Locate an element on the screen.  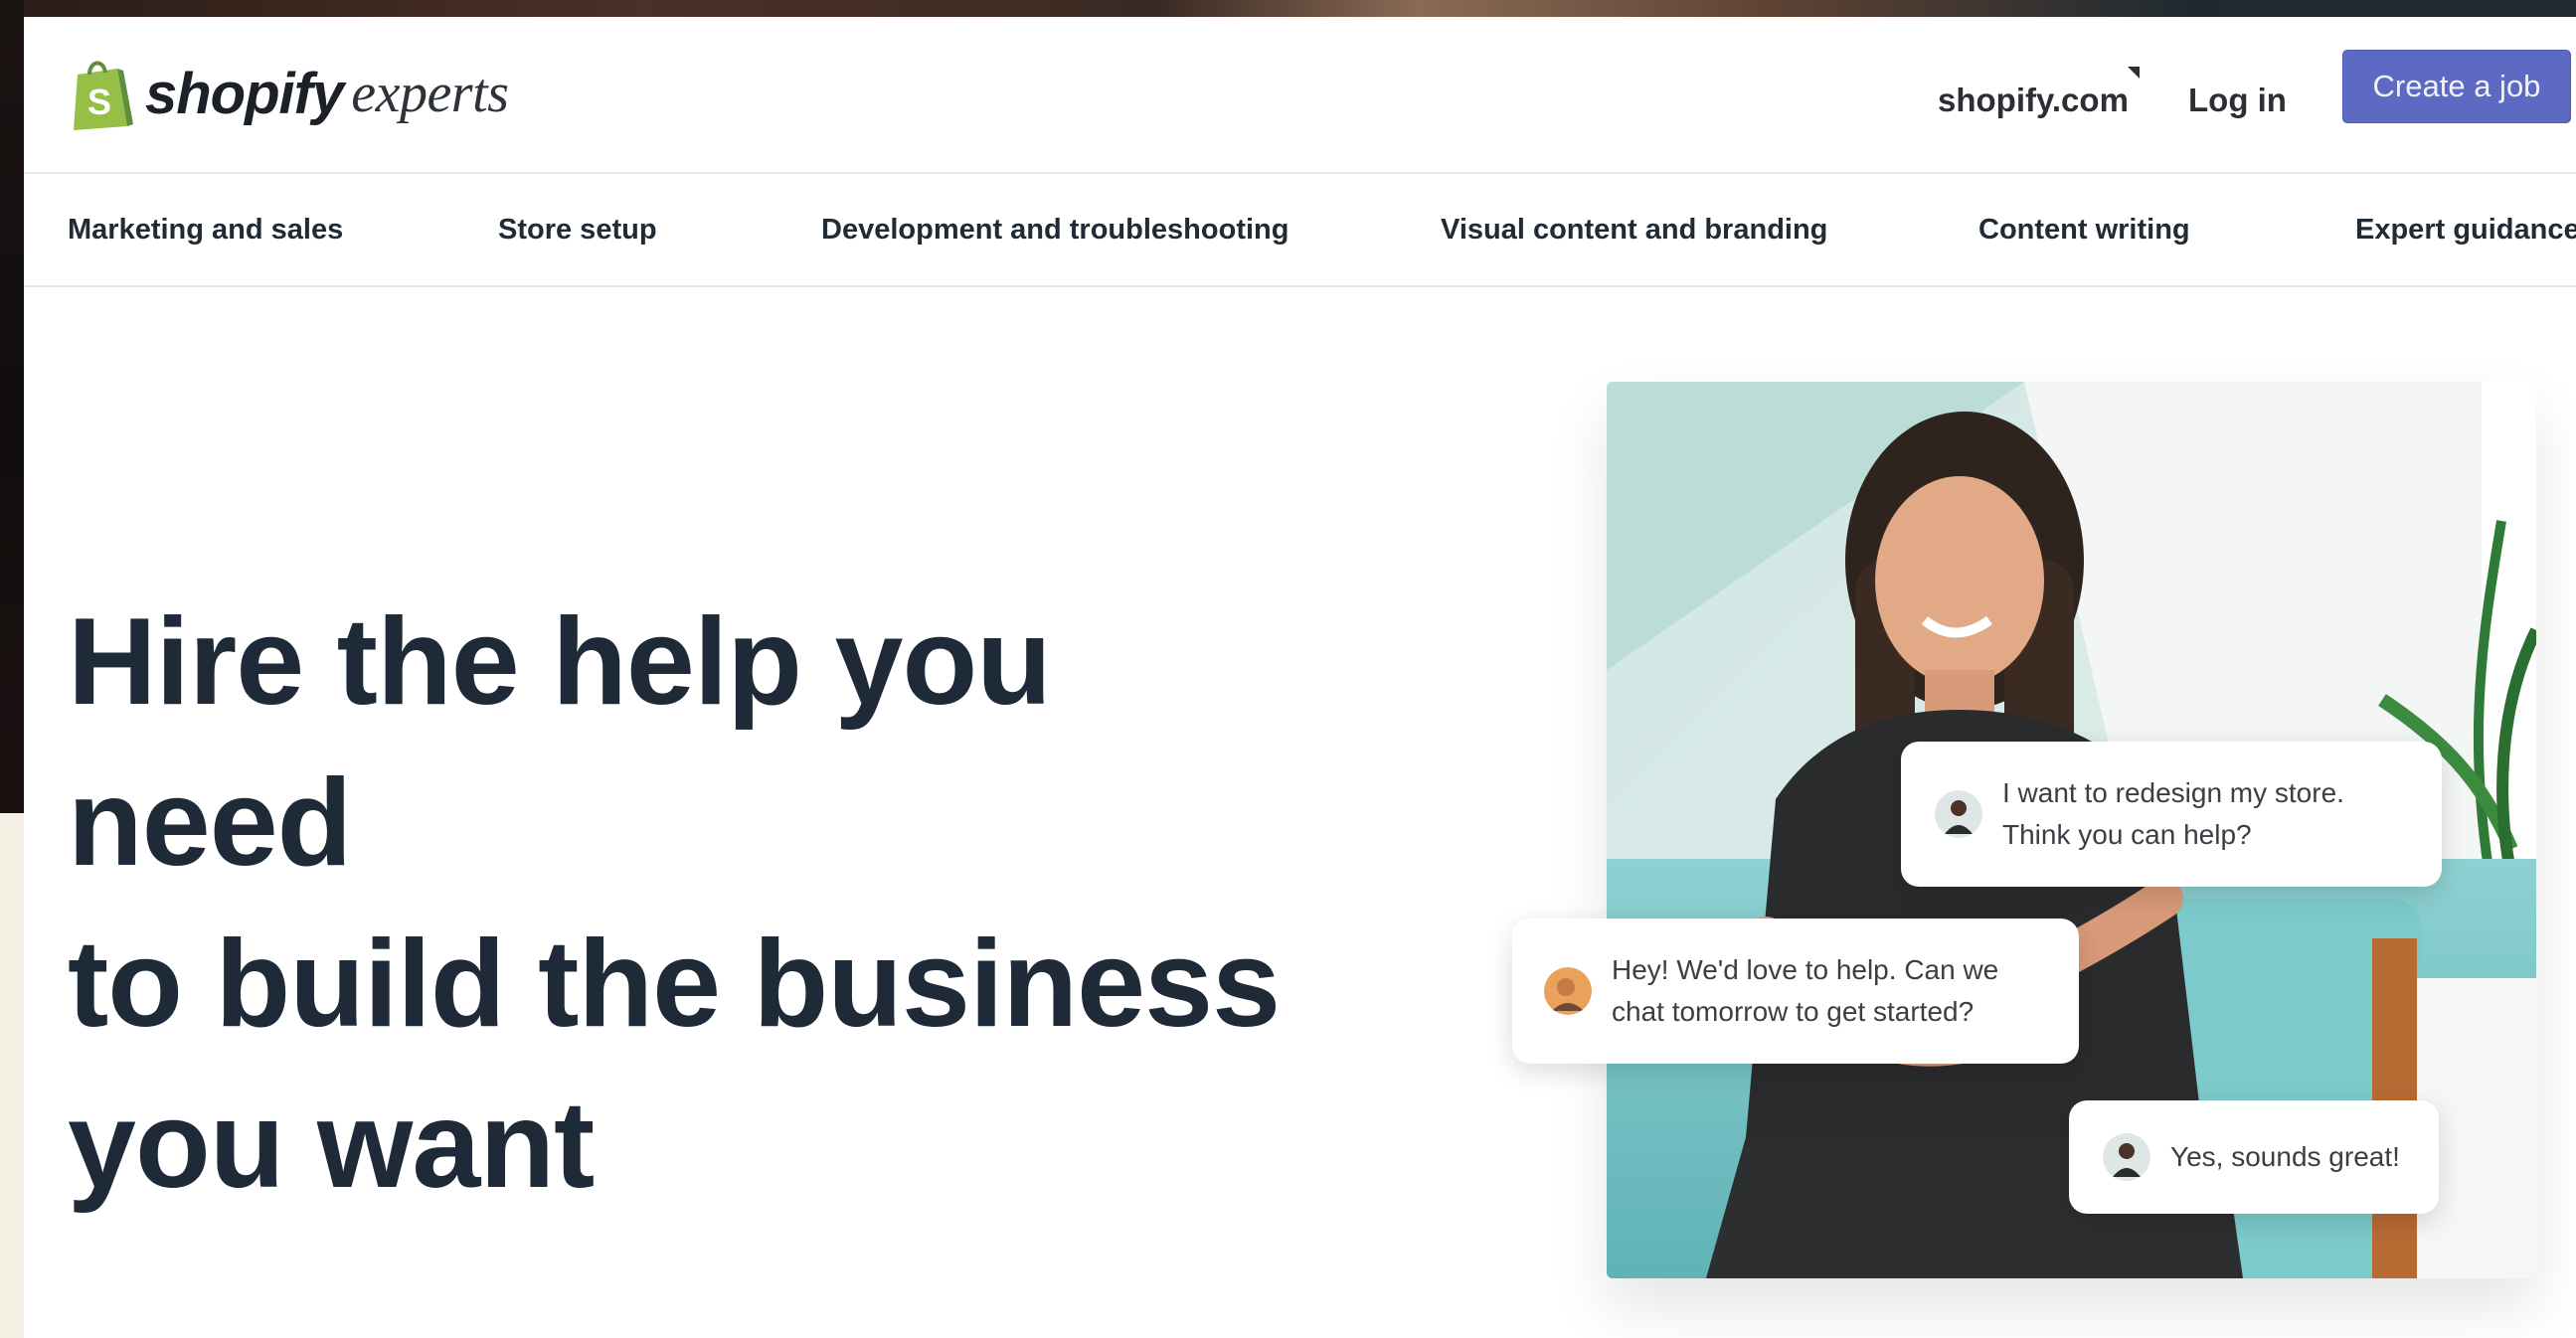
create-job-button: Create a job is located at coordinates (2456, 87).